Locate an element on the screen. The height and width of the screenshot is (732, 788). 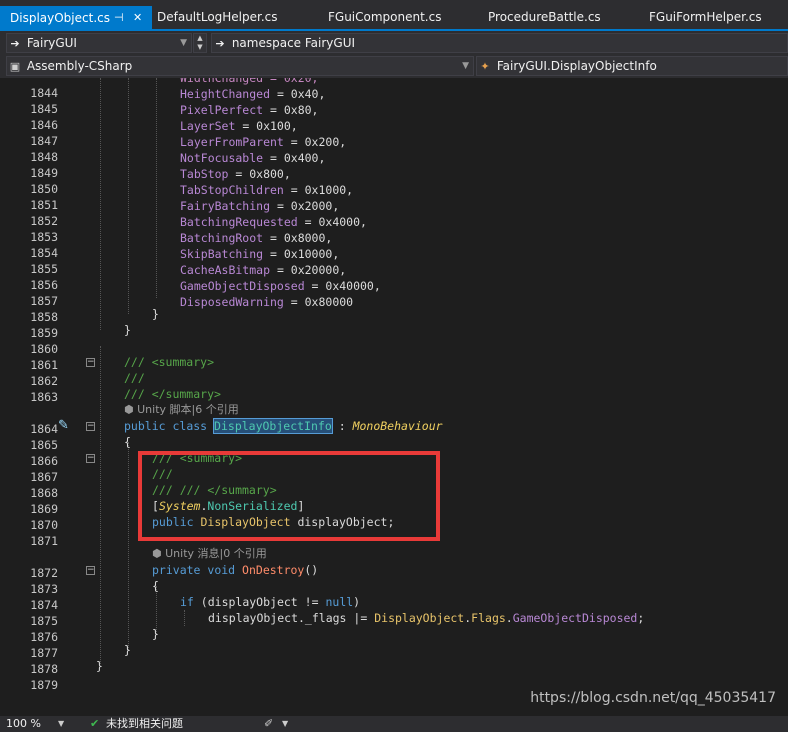
line-number: 1859 is located at coordinates (44, 333).